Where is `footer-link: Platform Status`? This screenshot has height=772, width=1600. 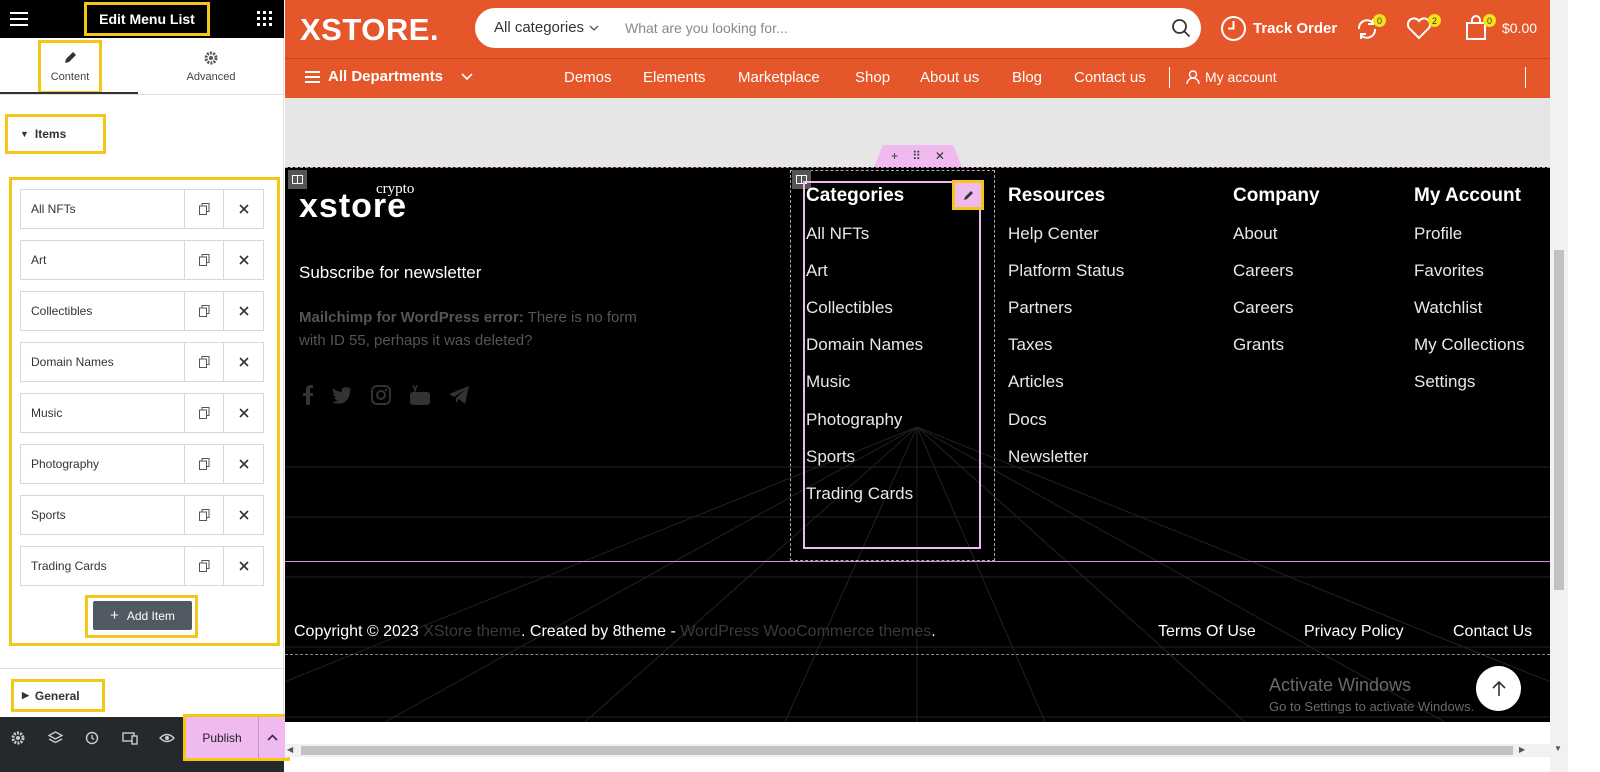 footer-link: Platform Status is located at coordinates (1066, 271).